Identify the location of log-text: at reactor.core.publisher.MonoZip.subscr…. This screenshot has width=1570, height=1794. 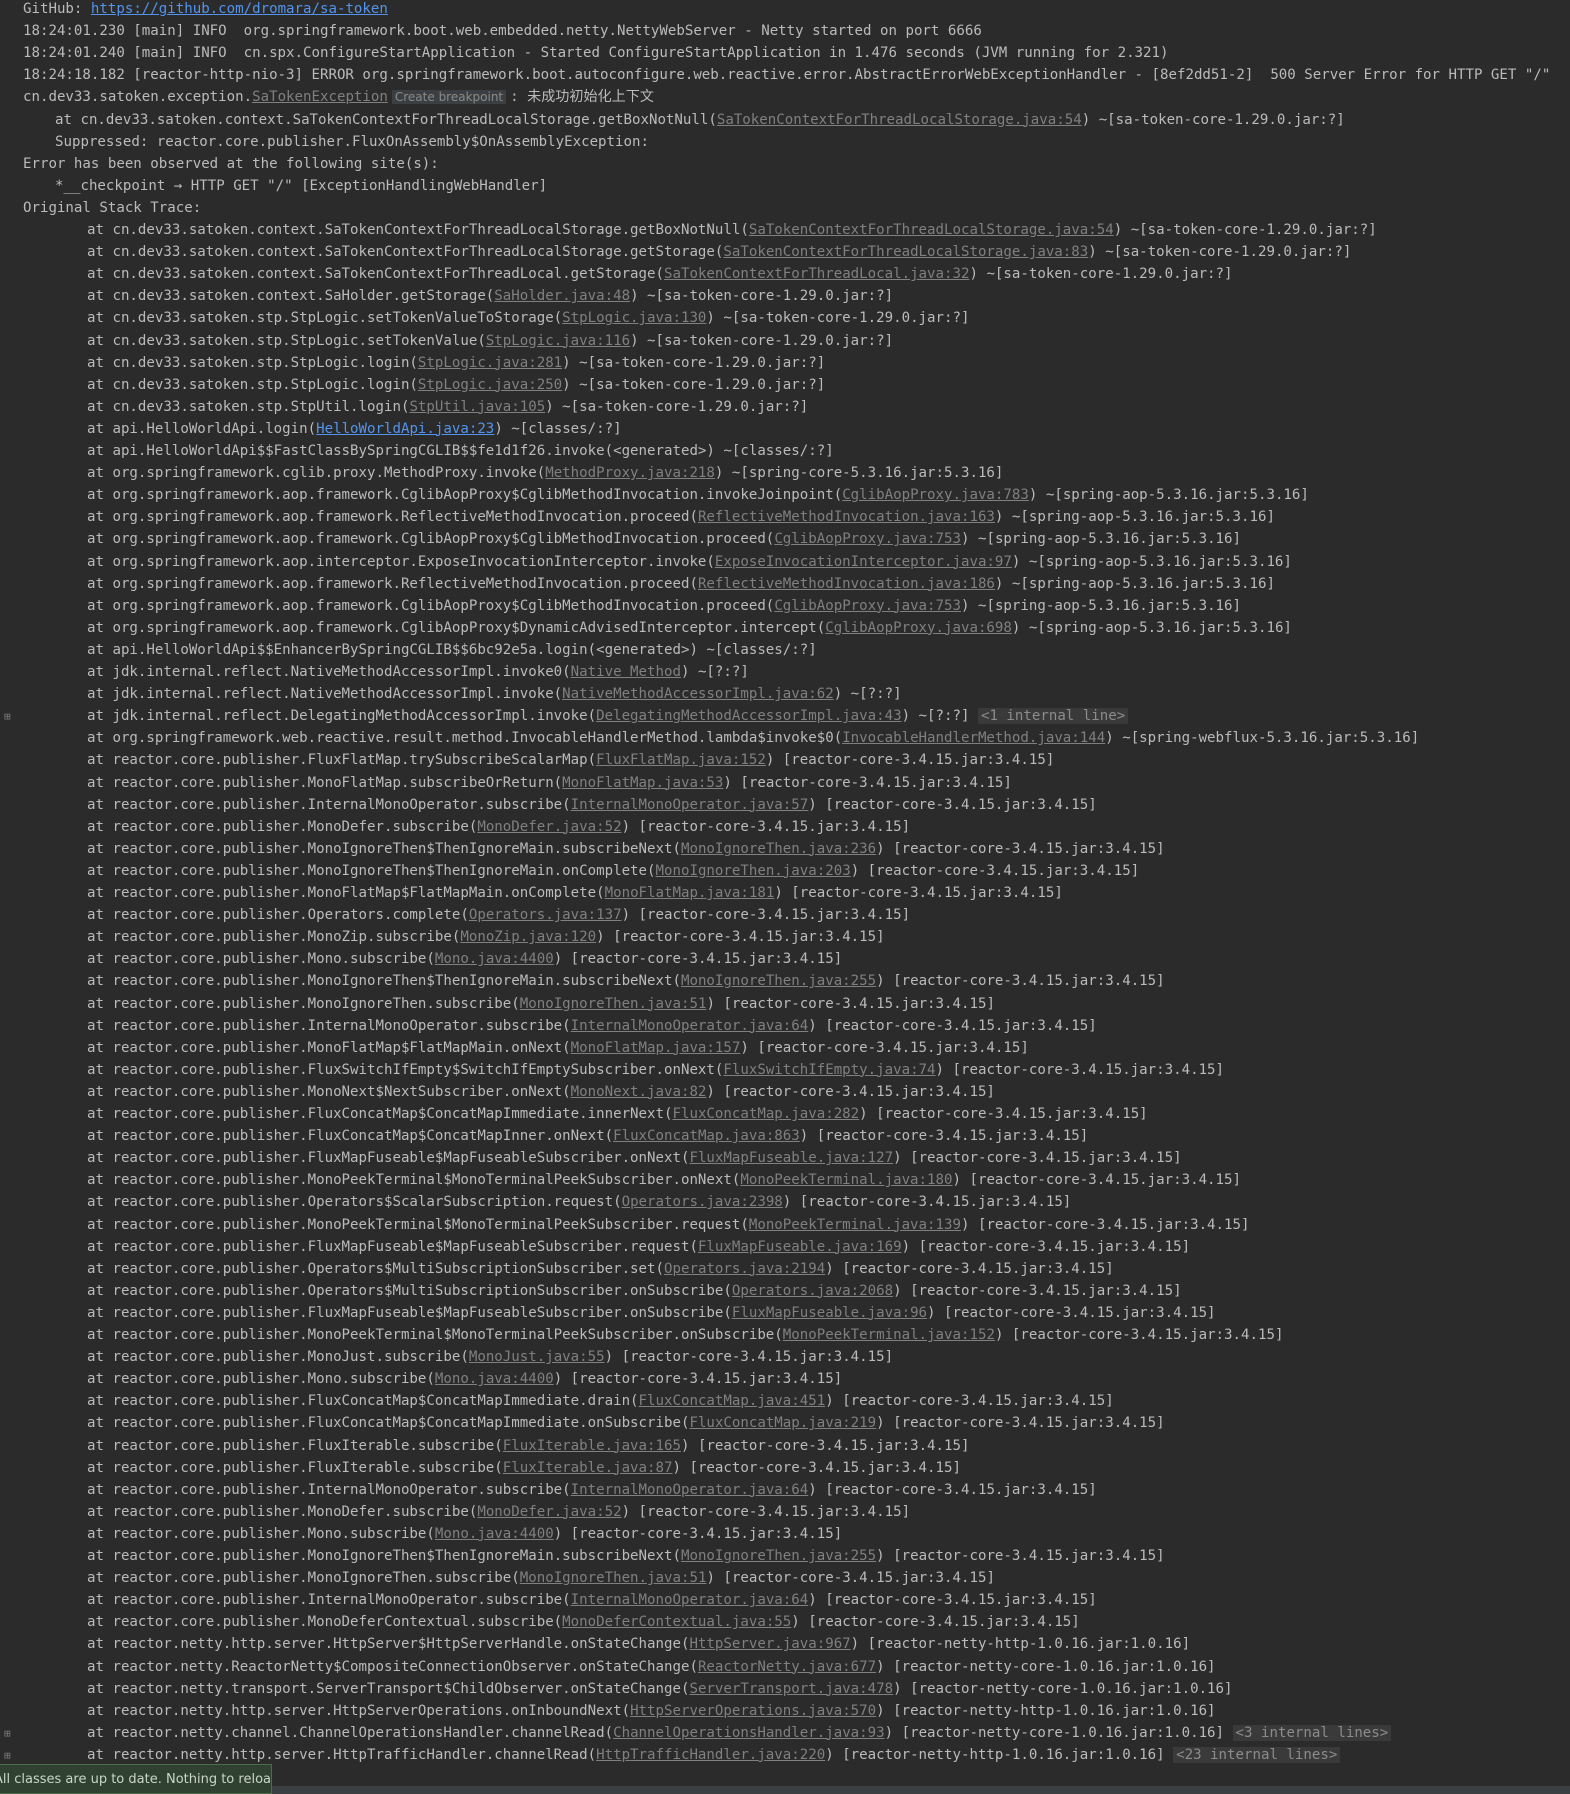
(274, 937).